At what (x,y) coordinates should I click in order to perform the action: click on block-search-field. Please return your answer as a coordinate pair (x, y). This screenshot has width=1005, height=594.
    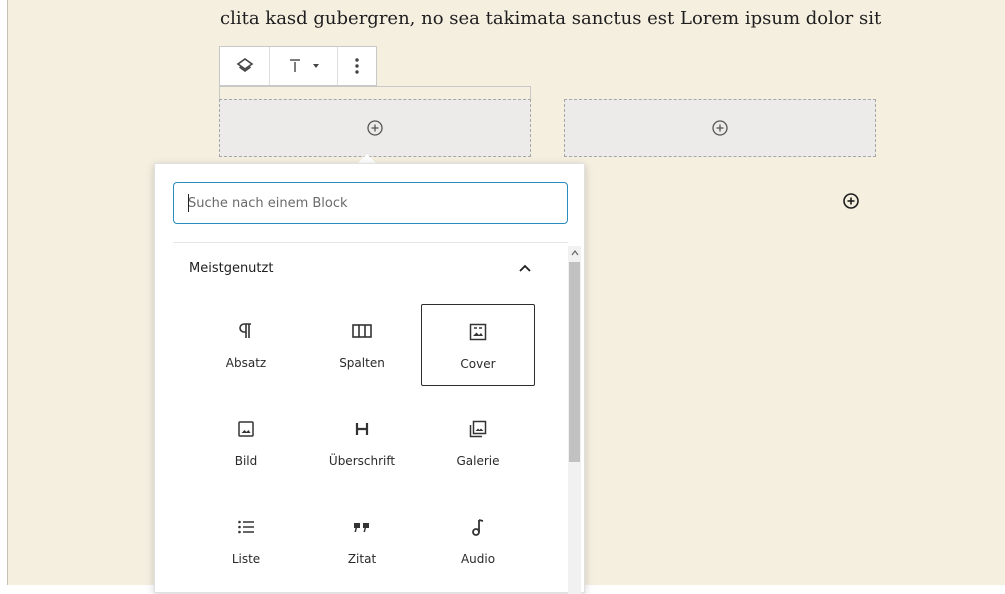
    Looking at the image, I should click on (370, 203).